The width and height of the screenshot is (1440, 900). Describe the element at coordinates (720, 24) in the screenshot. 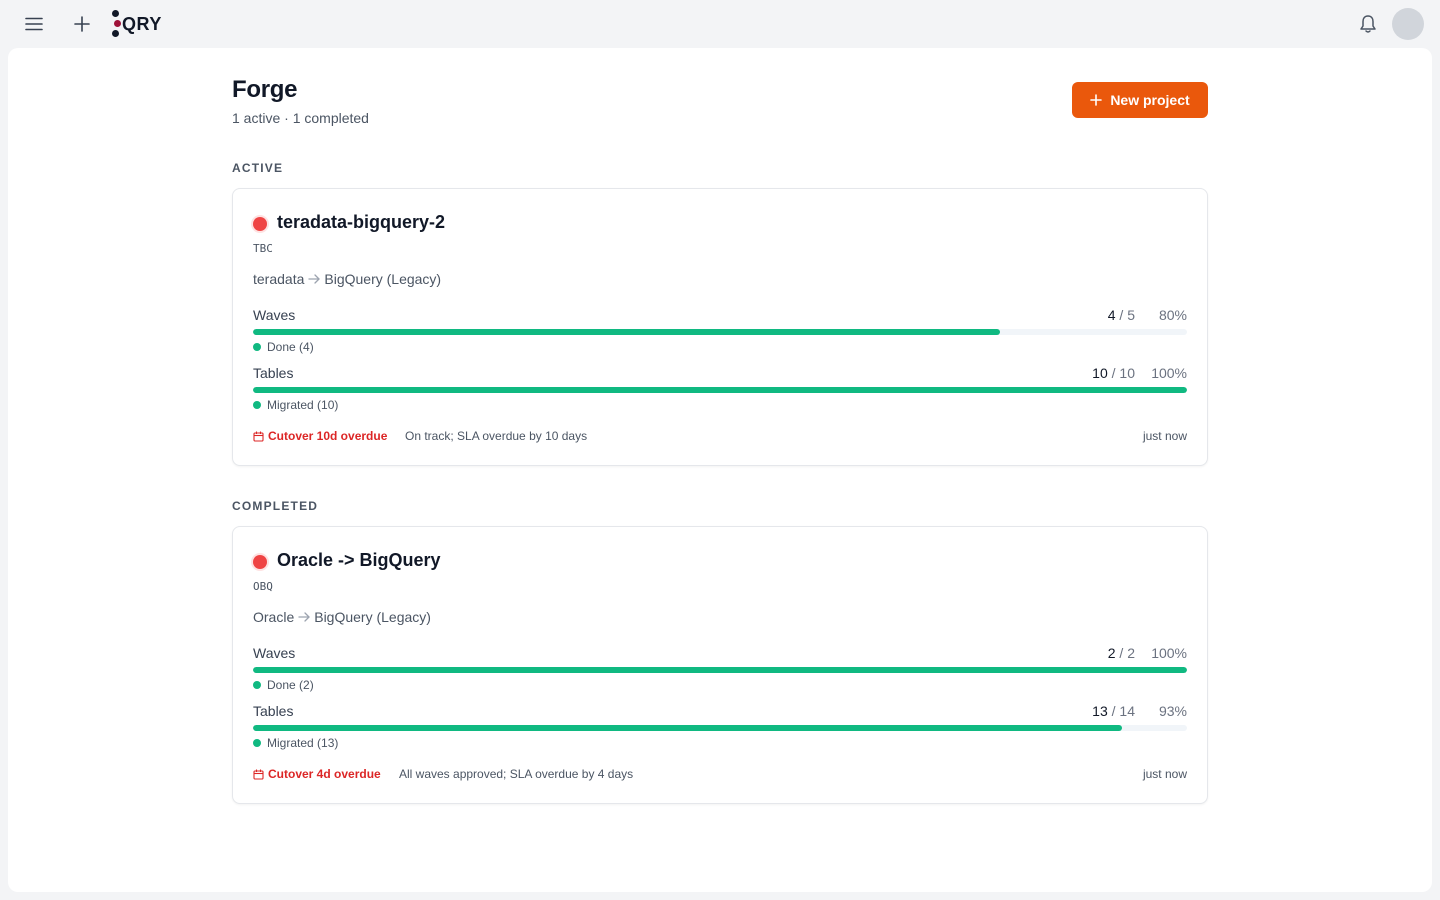

I see `top-bar: QRY` at that location.